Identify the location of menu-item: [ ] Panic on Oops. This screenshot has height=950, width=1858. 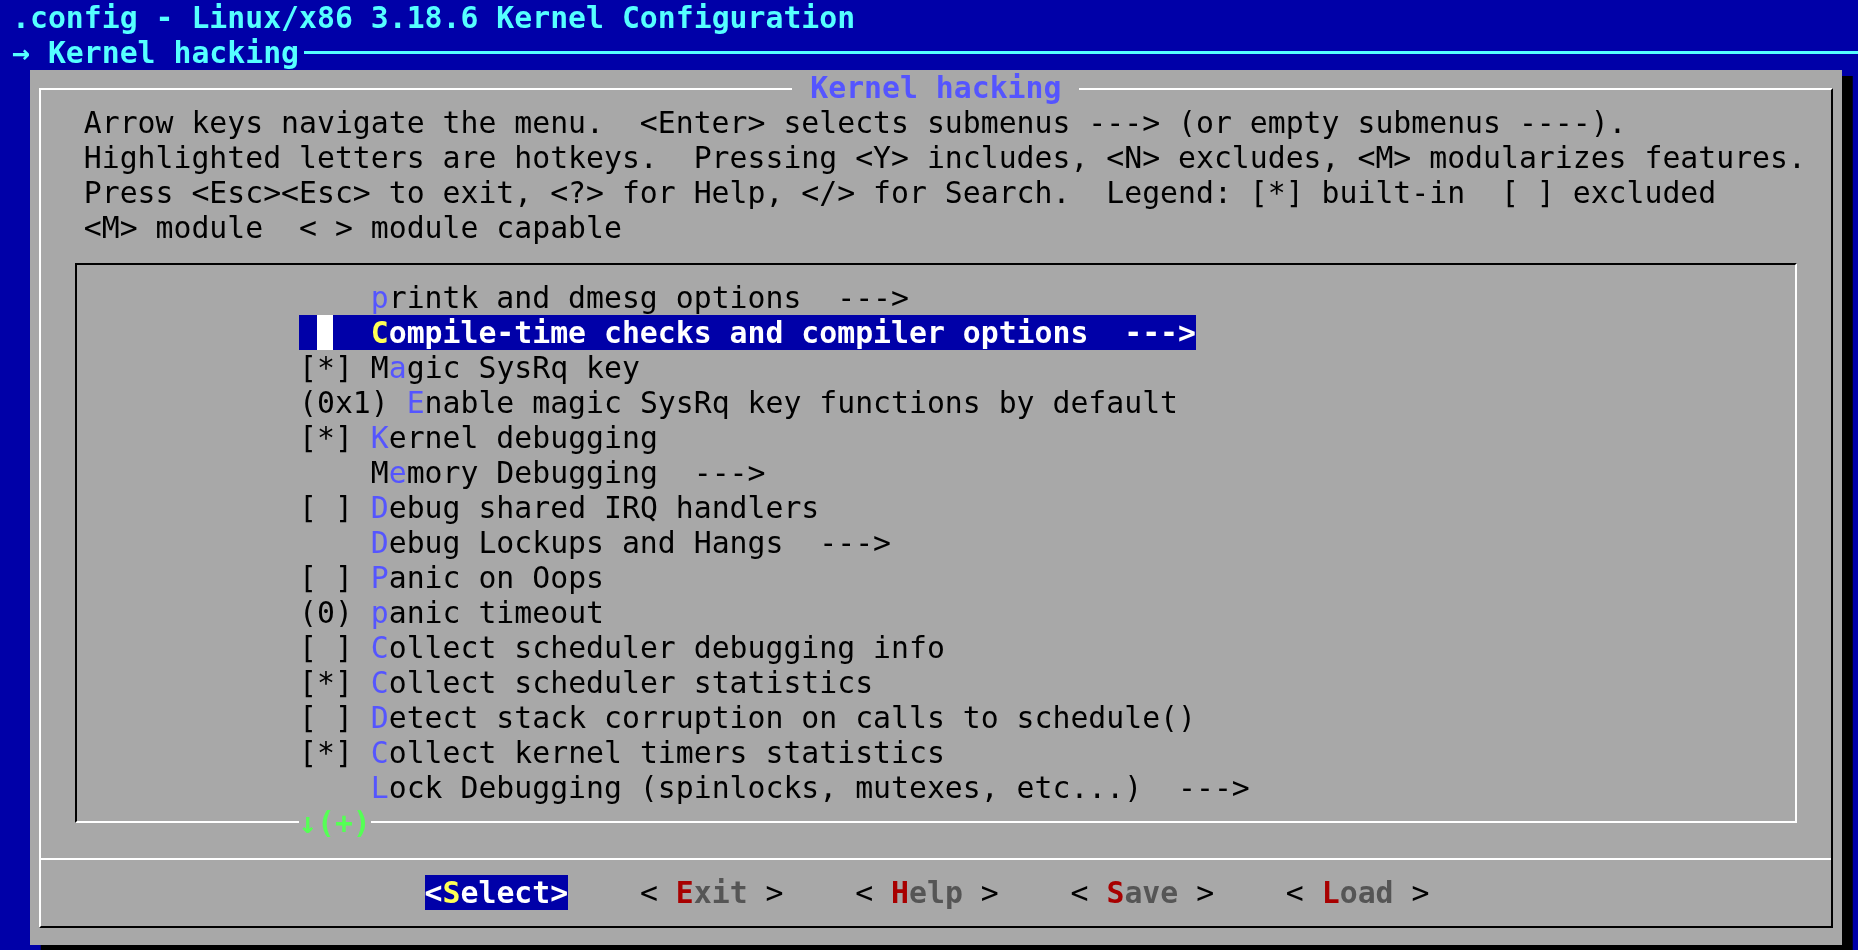
(451, 577).